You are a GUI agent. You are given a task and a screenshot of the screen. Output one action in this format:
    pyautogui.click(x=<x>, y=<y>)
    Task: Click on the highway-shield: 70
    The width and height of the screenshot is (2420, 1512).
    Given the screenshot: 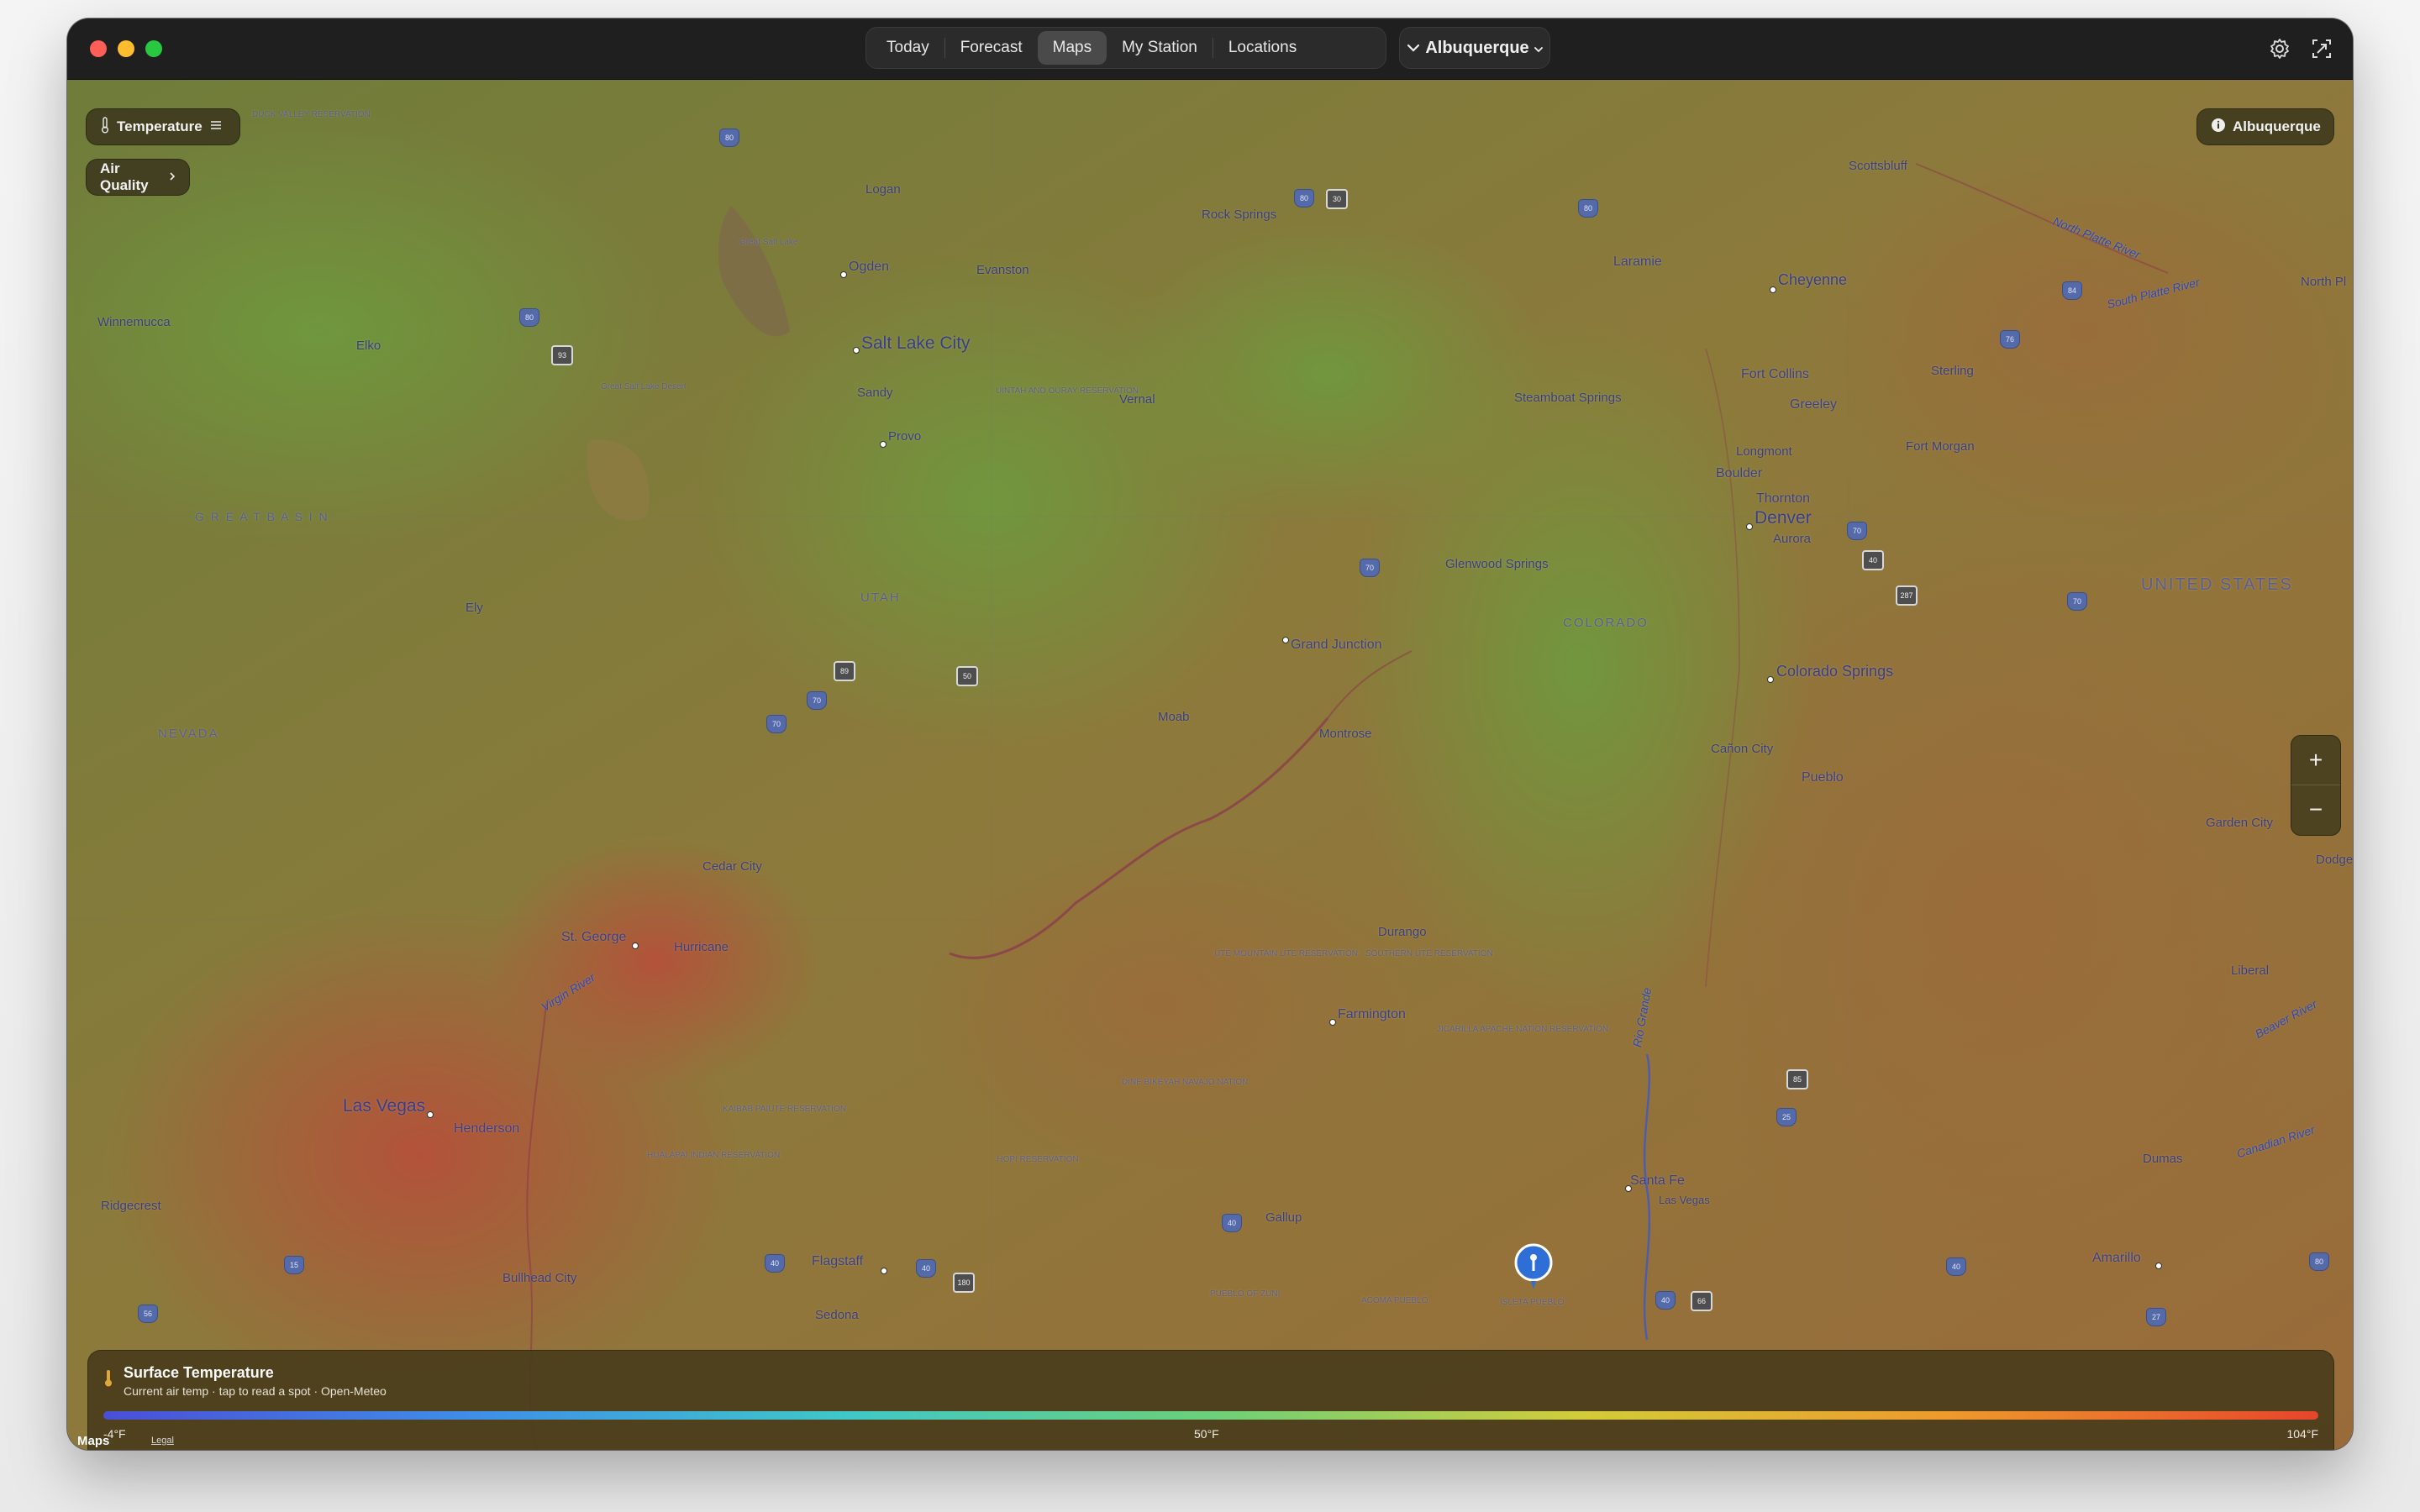 What is the action you would take?
    pyautogui.click(x=2077, y=601)
    